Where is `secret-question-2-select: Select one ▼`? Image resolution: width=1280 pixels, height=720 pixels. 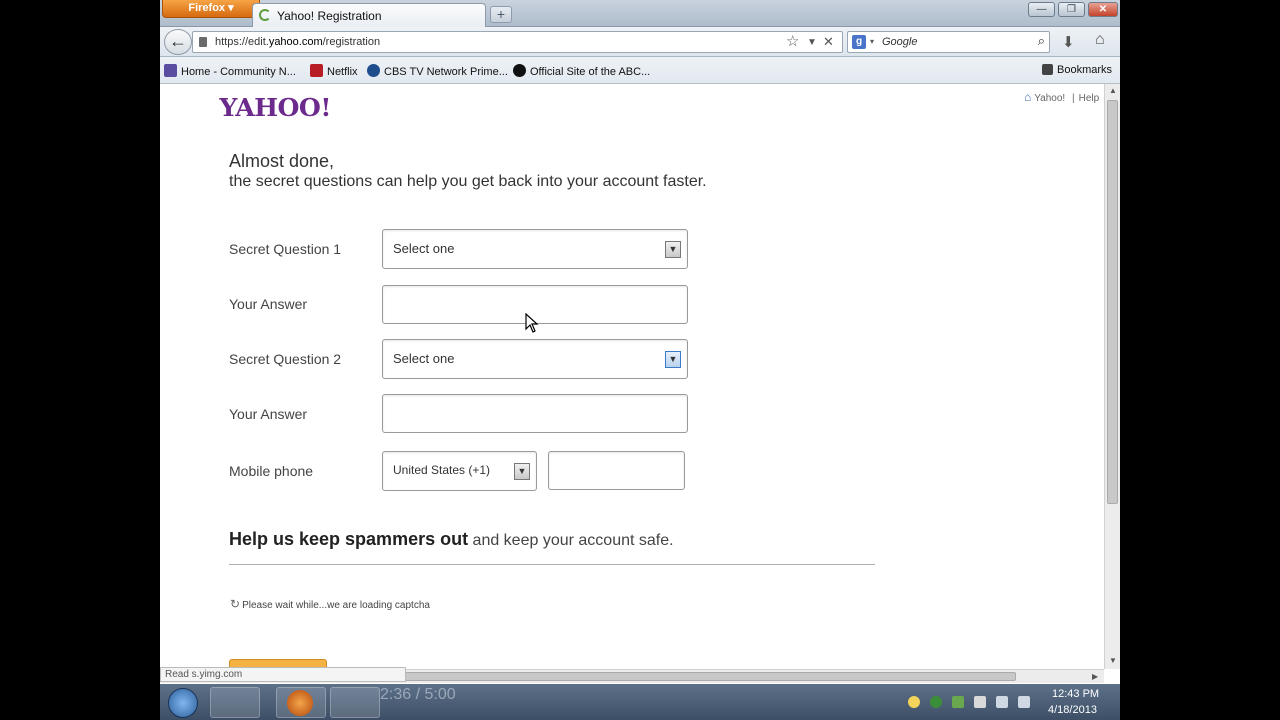
secret-question-2-select: Select one ▼ is located at coordinates (535, 359).